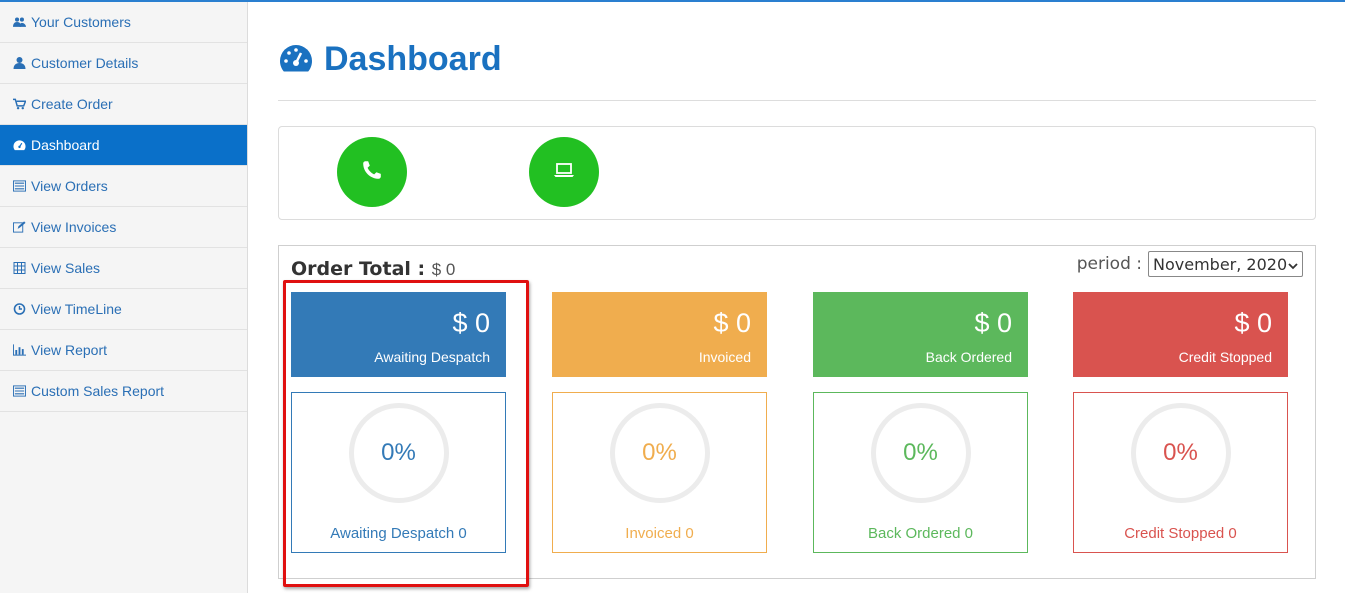  I want to click on users-icon, so click(19, 22).